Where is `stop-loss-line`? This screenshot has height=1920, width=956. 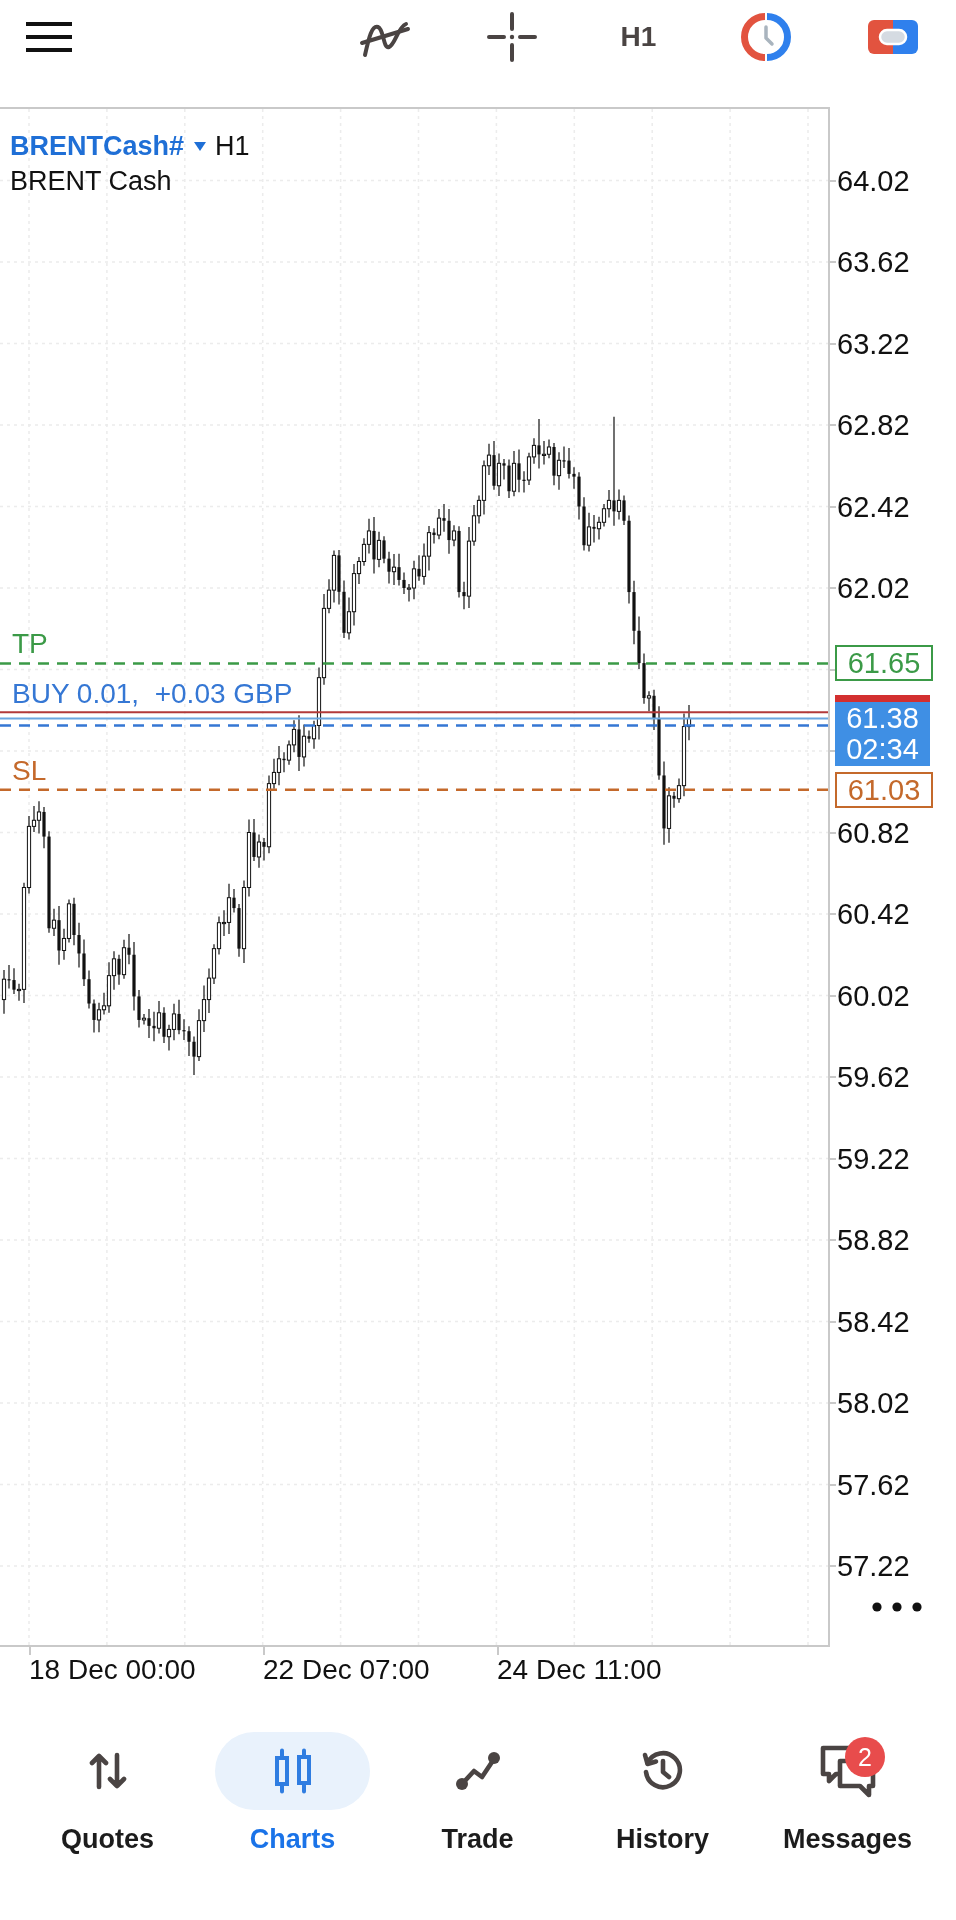 stop-loss-line is located at coordinates (414, 789).